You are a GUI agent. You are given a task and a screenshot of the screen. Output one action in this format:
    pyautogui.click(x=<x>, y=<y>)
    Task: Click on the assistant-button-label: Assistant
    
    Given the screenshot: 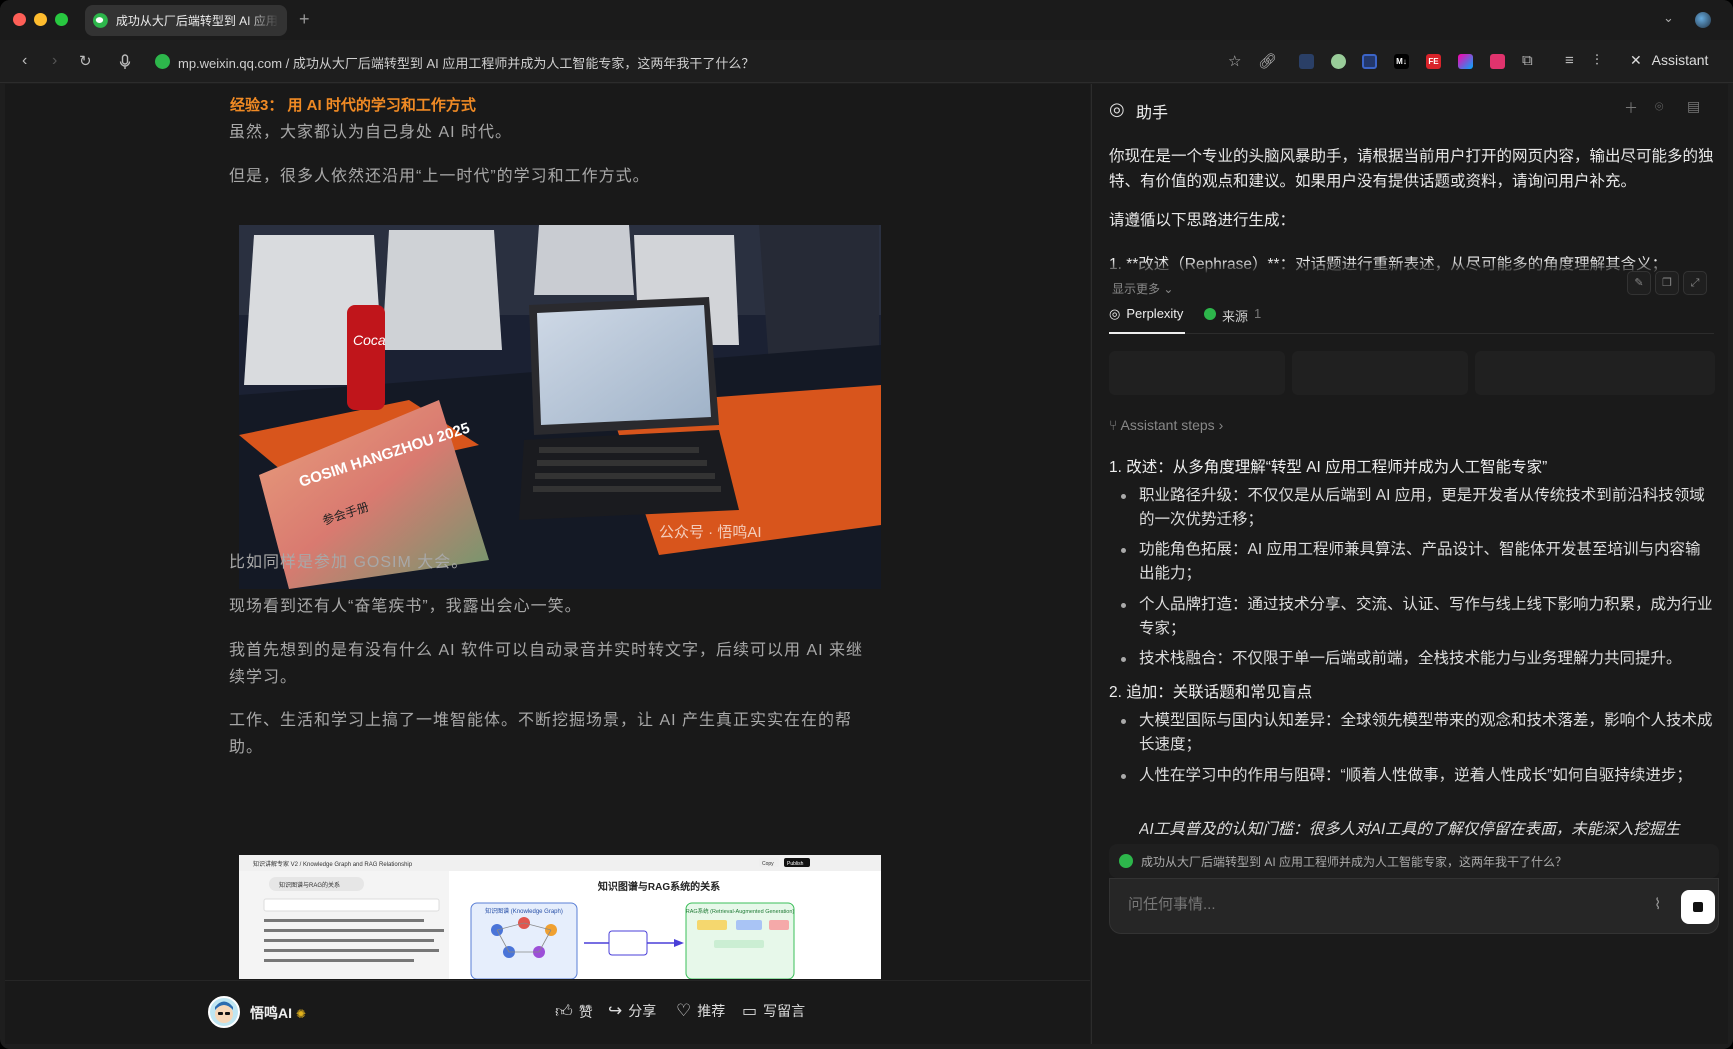 What is the action you would take?
    pyautogui.click(x=1680, y=60)
    